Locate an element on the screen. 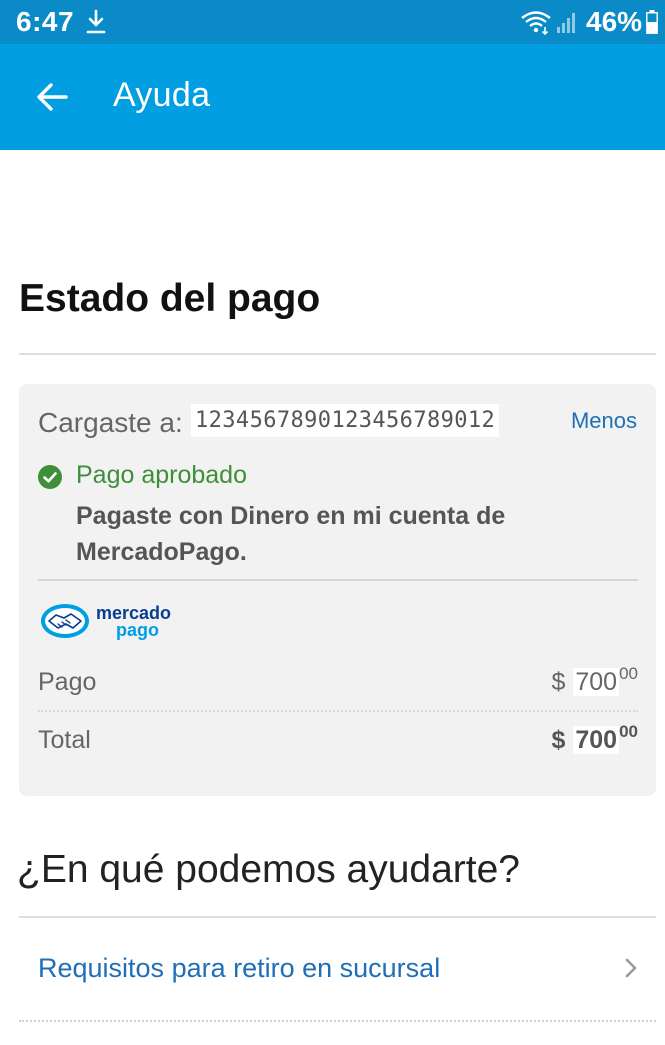 This screenshot has width=665, height=1045. battery-percentage: 46% is located at coordinates (614, 21).